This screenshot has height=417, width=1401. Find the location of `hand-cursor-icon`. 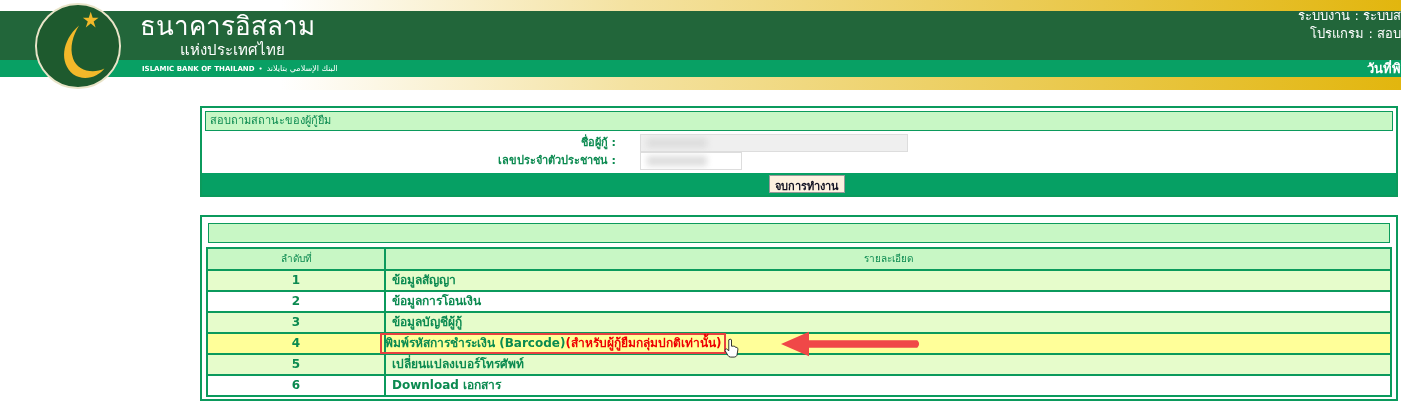

hand-cursor-icon is located at coordinates (732, 347).